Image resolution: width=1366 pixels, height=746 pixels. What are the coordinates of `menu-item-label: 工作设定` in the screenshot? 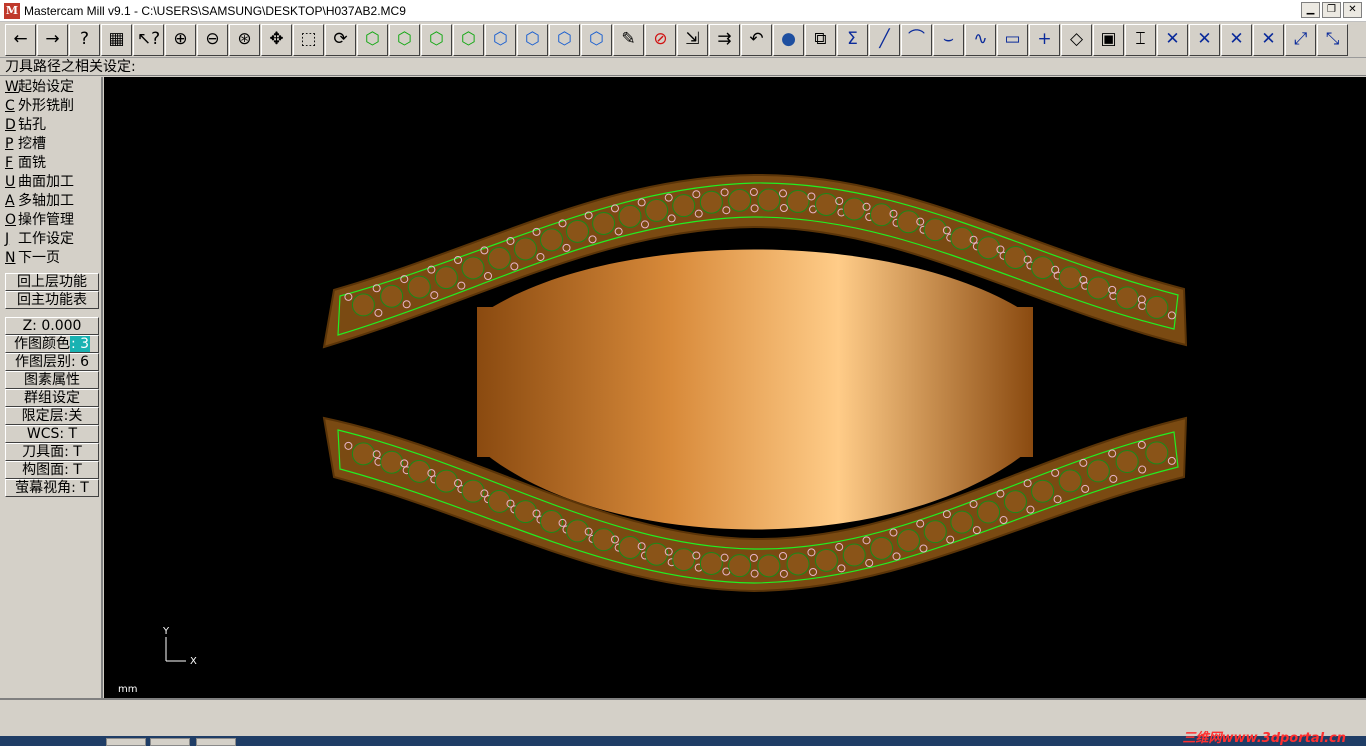 It's located at (46, 239).